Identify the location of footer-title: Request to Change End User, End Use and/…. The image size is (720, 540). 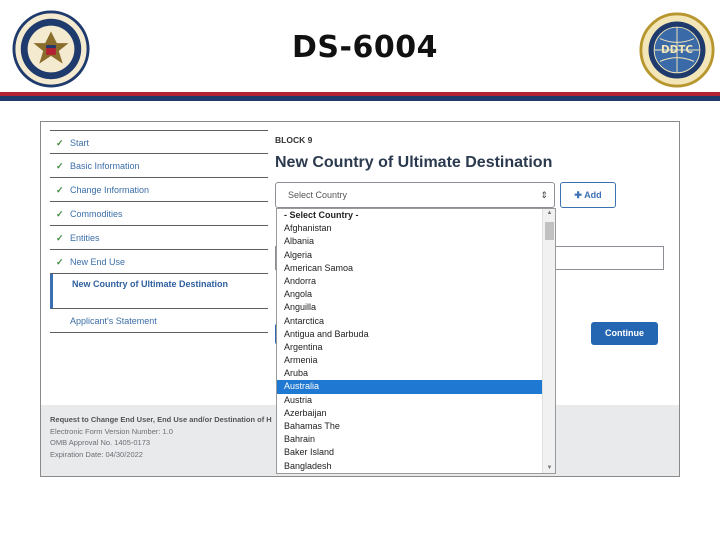
(161, 419).